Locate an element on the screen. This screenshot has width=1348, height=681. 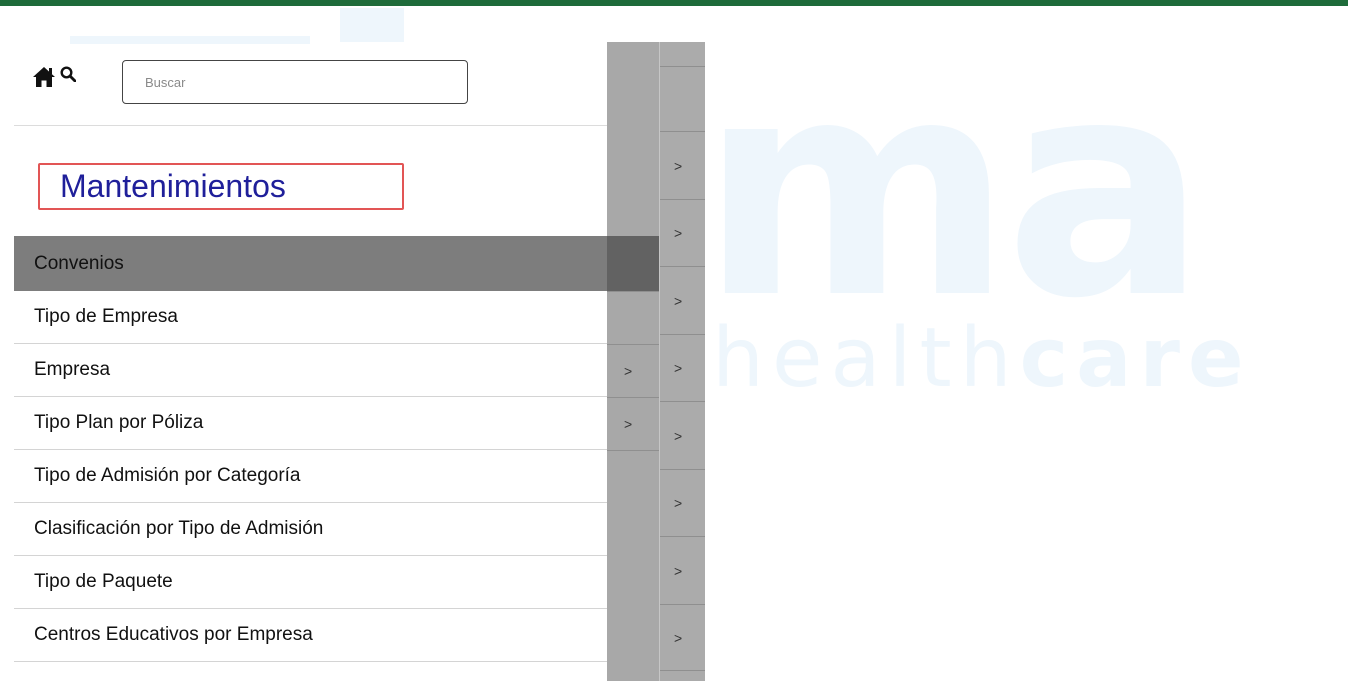
watermark-tagline-light: health is located at coordinates (866, 358).